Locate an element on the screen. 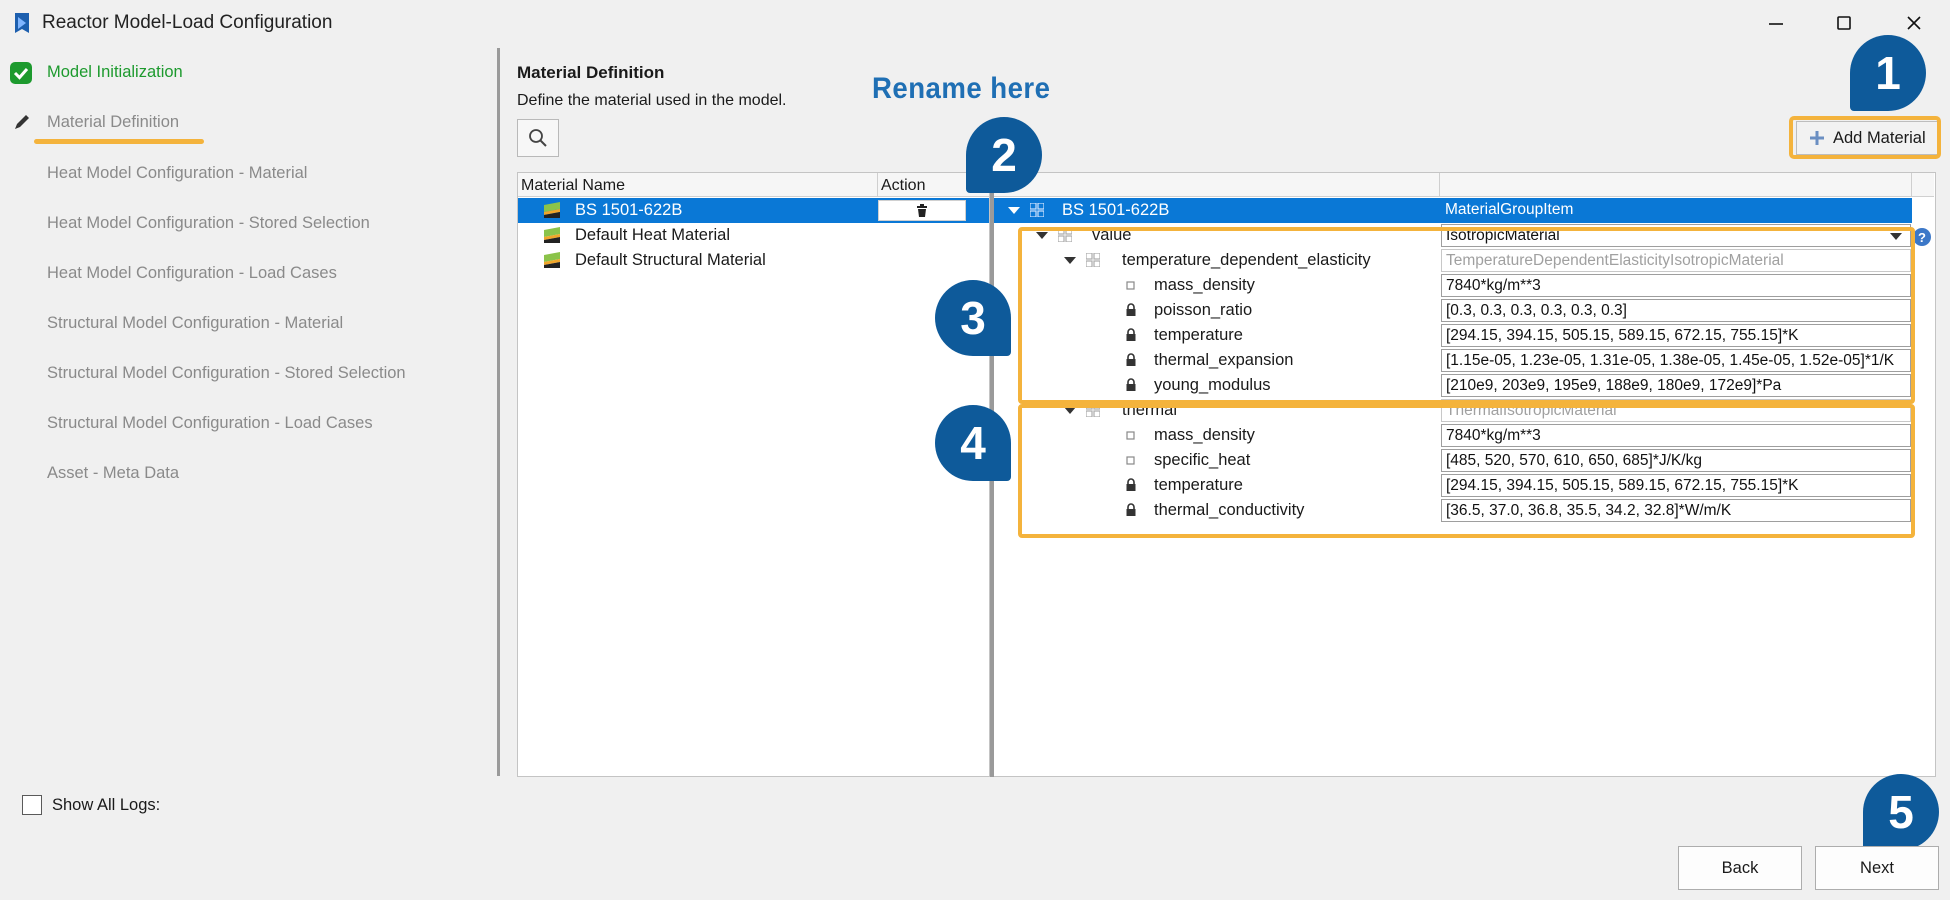 The height and width of the screenshot is (900, 1950). section-title: Material Definition is located at coordinates (591, 72).